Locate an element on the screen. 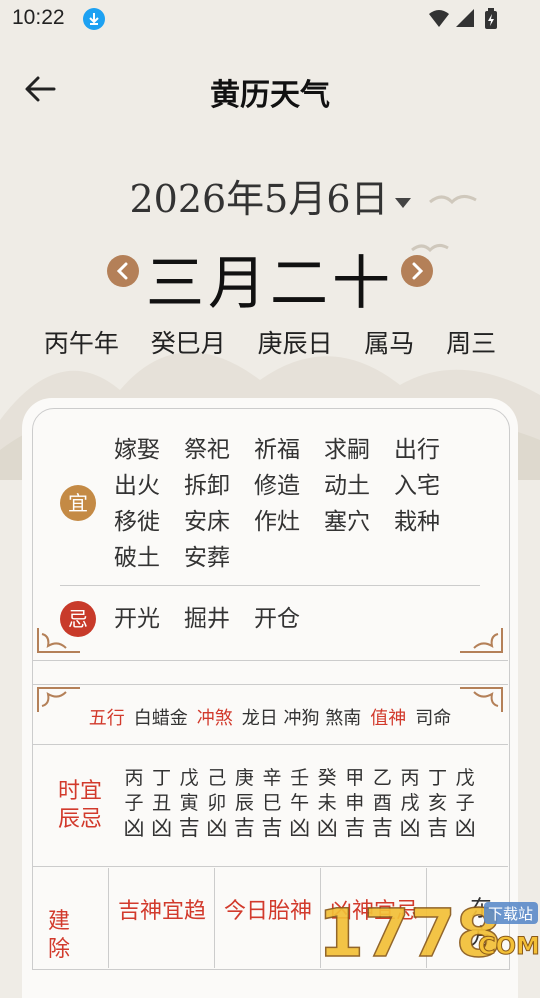  hour-zhi: 午 is located at coordinates (300, 803).